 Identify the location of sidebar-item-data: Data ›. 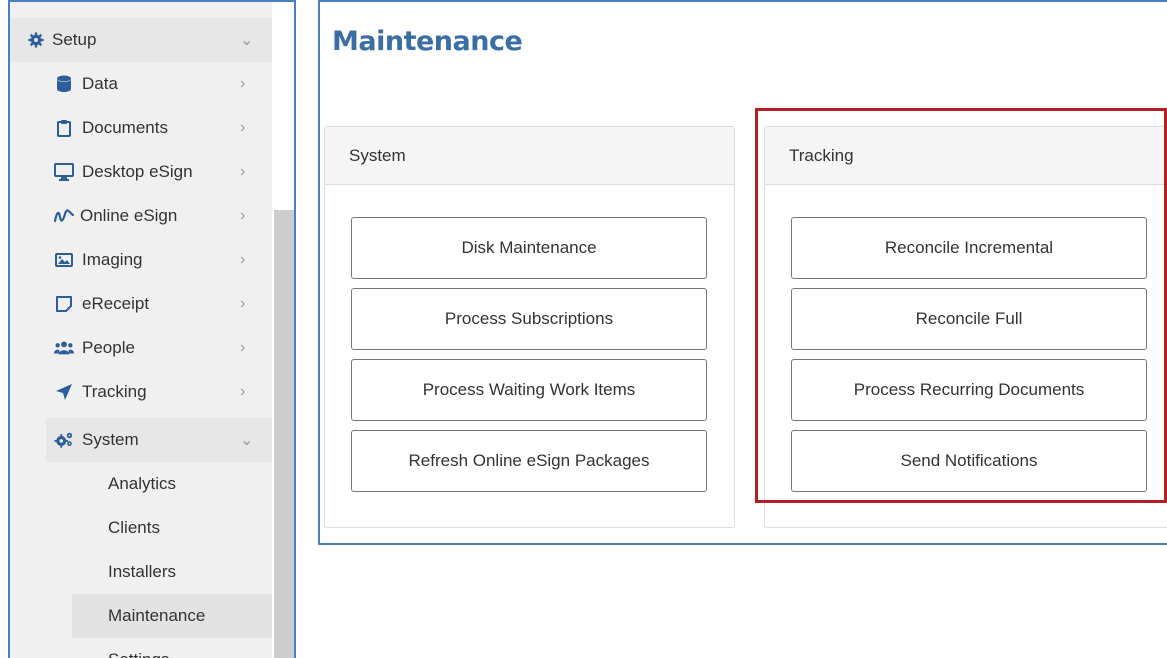
(141, 84).